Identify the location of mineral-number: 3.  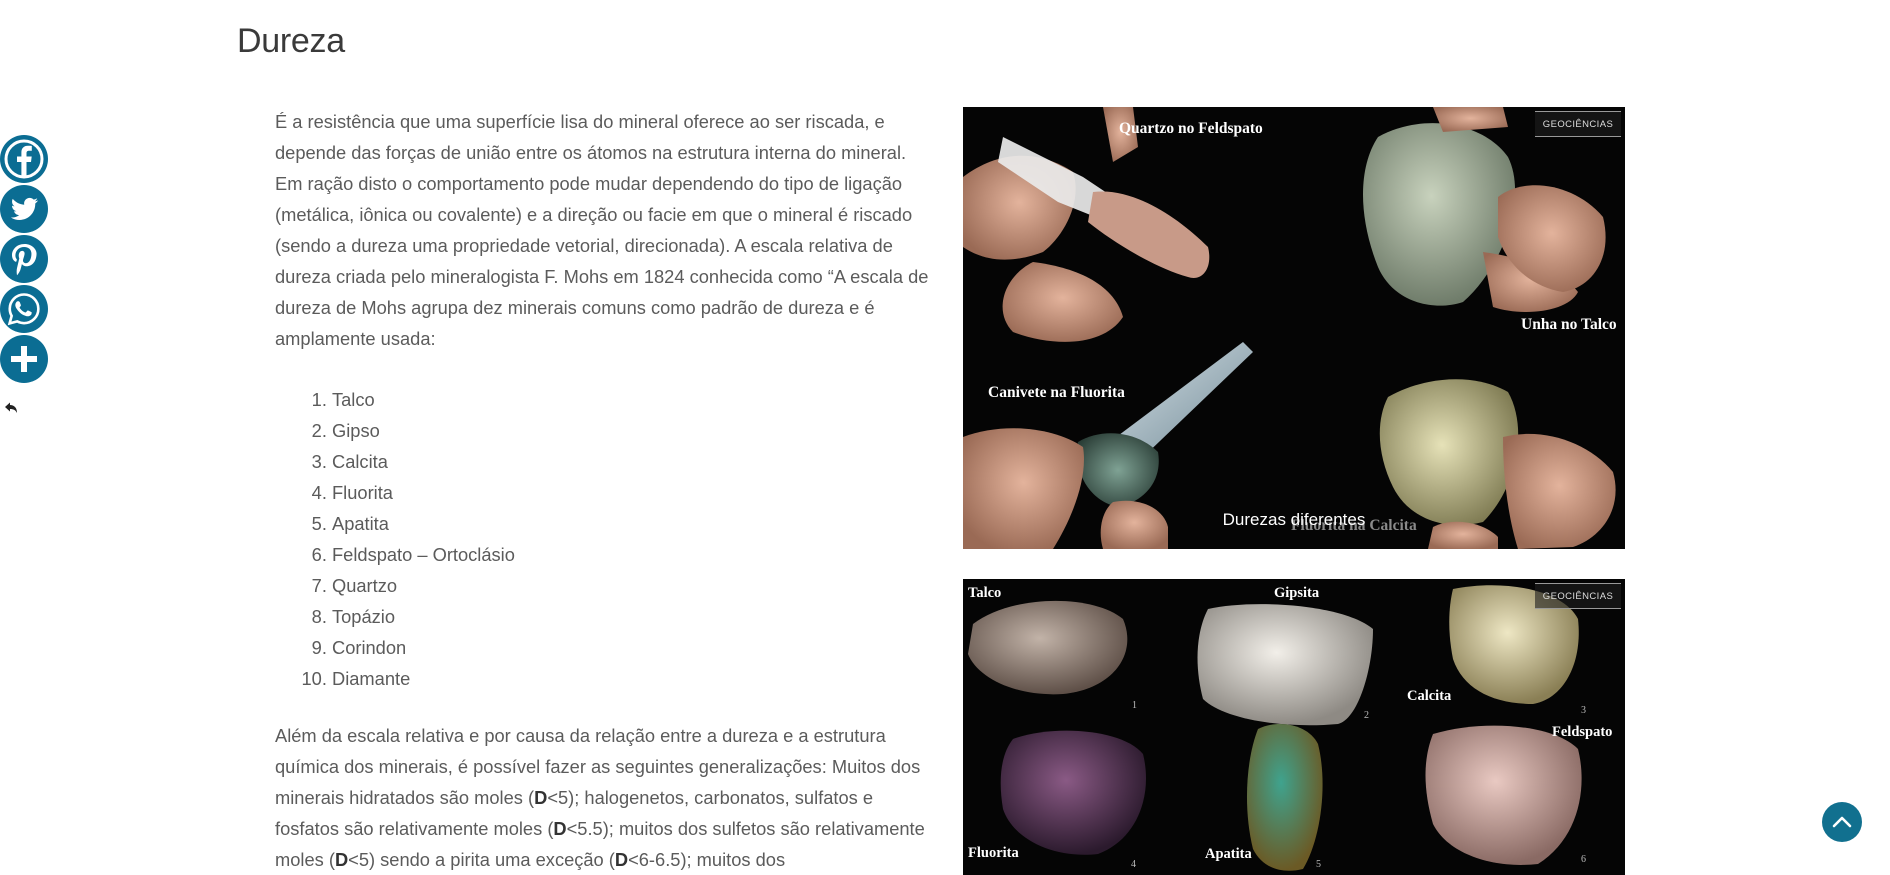
(1583, 710).